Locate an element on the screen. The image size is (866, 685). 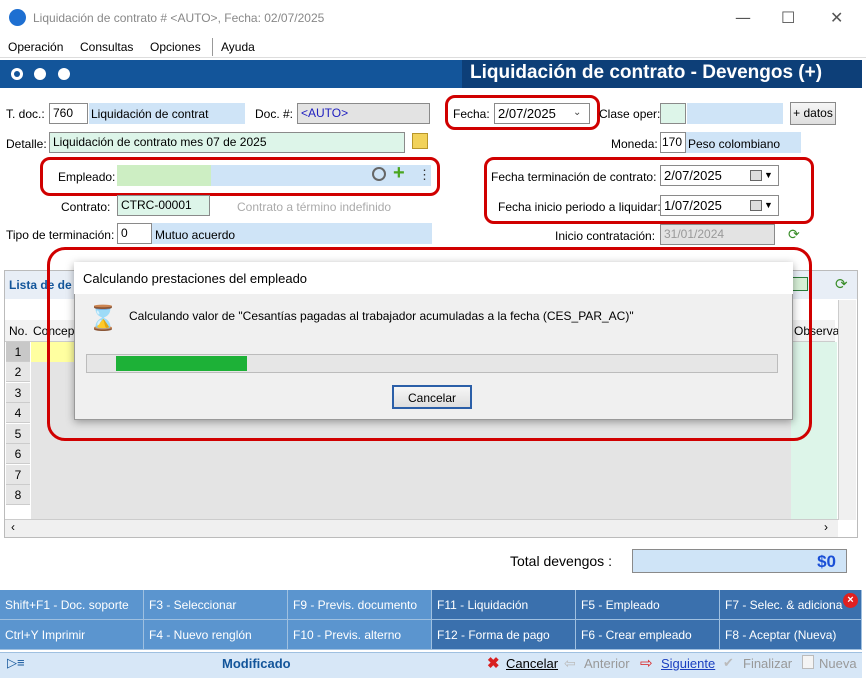
moneda-name: Peso colombiano is located at coordinates (734, 144).